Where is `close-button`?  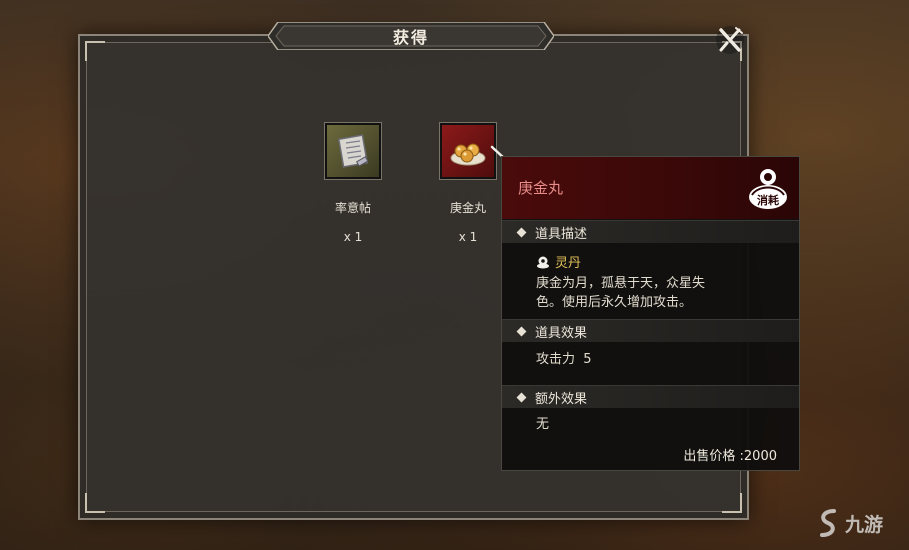
close-button is located at coordinates (730, 40).